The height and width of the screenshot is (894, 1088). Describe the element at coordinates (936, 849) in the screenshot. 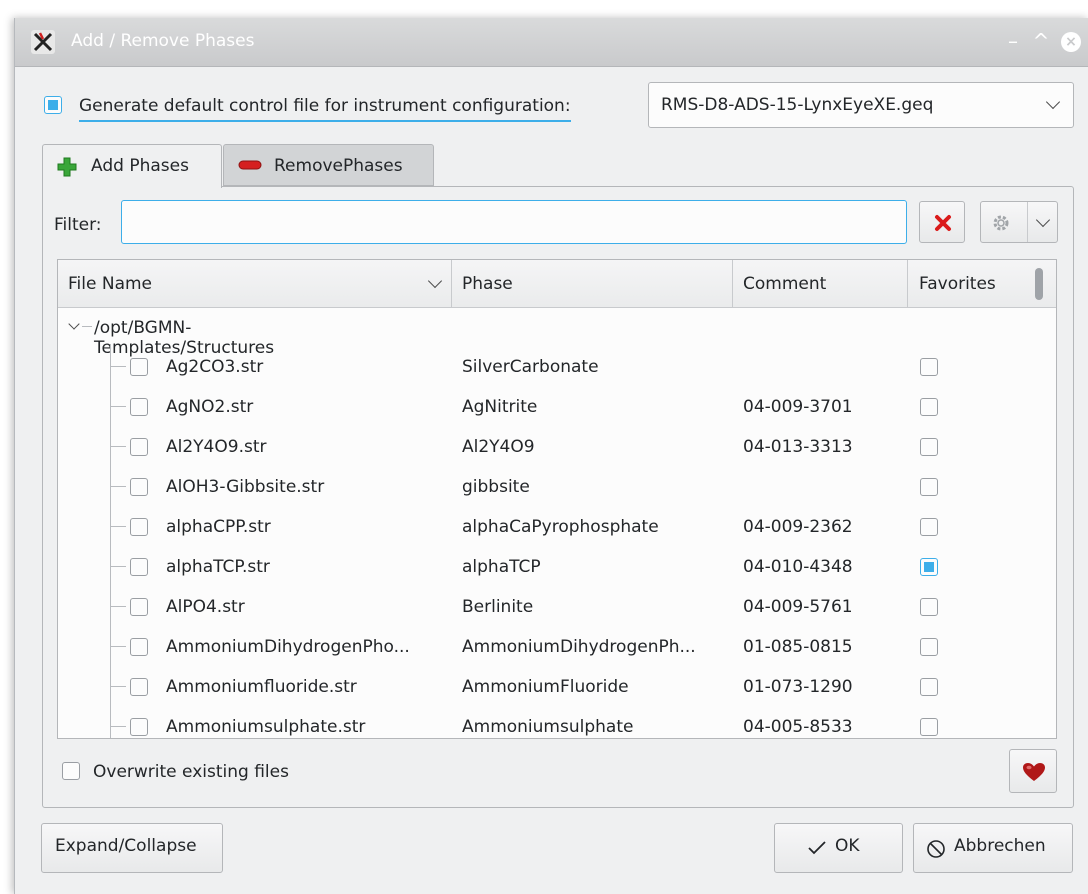

I see `cancel-icon` at that location.